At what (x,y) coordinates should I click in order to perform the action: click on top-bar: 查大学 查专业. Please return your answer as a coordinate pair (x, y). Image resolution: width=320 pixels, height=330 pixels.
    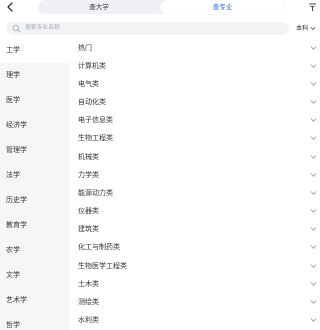
    Looking at the image, I should click on (160, 8).